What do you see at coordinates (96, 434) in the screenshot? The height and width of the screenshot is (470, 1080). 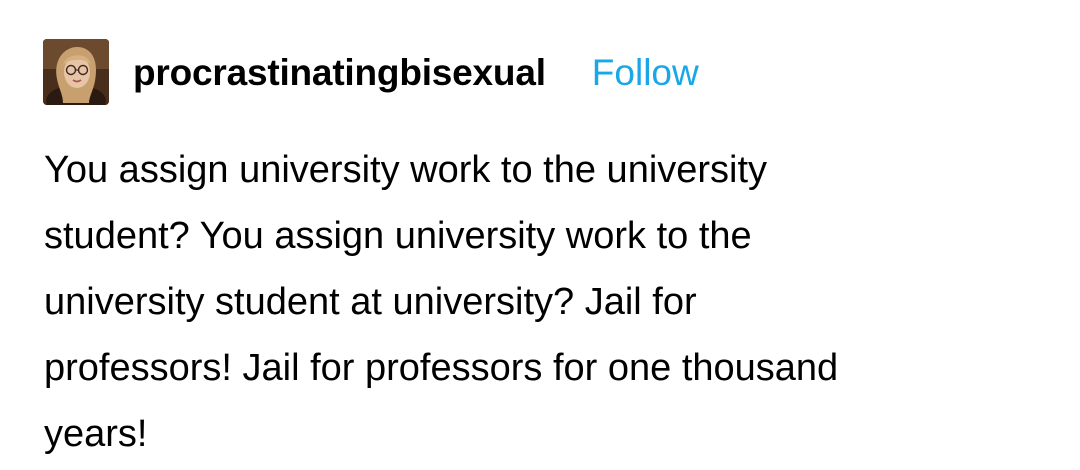 I see `post-body-line: years!` at bounding box center [96, 434].